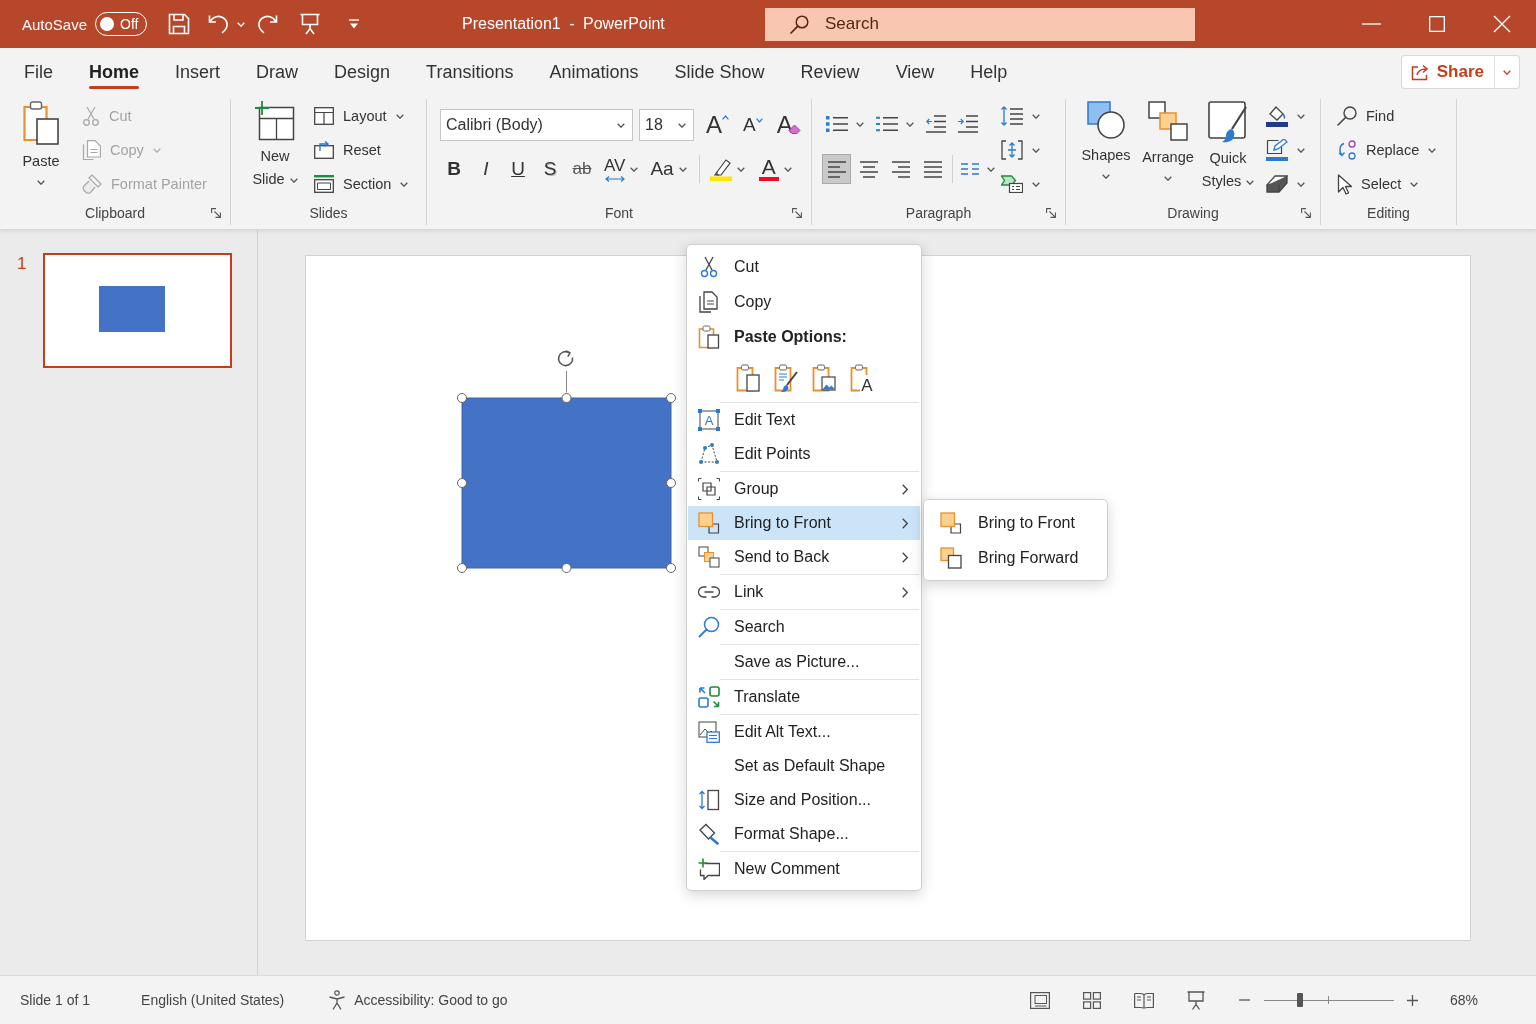 The height and width of the screenshot is (1024, 1536). What do you see at coordinates (55, 24) in the screenshot?
I see `autosave-label: AutoSave` at bounding box center [55, 24].